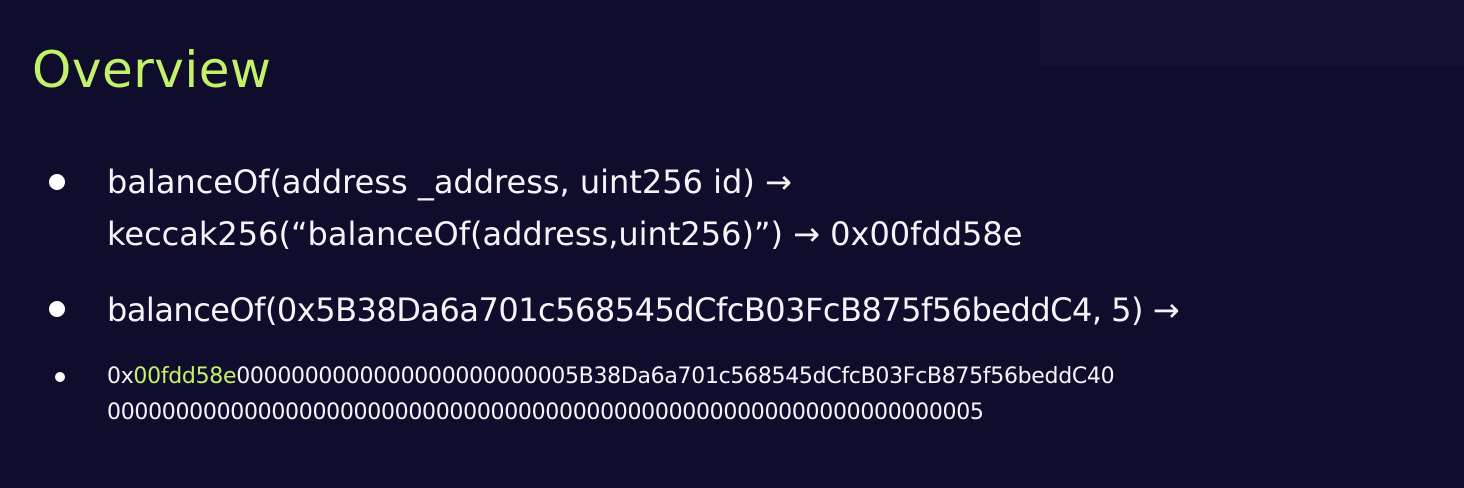 Image resolution: width=1464 pixels, height=488 pixels. What do you see at coordinates (120, 376) in the screenshot?
I see `calldata-prefix: 0x` at bounding box center [120, 376].